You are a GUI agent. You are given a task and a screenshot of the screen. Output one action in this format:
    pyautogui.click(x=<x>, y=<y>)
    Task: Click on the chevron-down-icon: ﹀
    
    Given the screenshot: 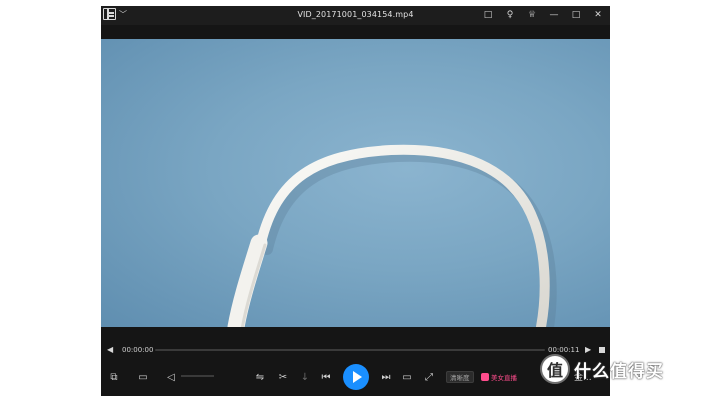 What is the action you would take?
    pyautogui.click(x=123, y=14)
    